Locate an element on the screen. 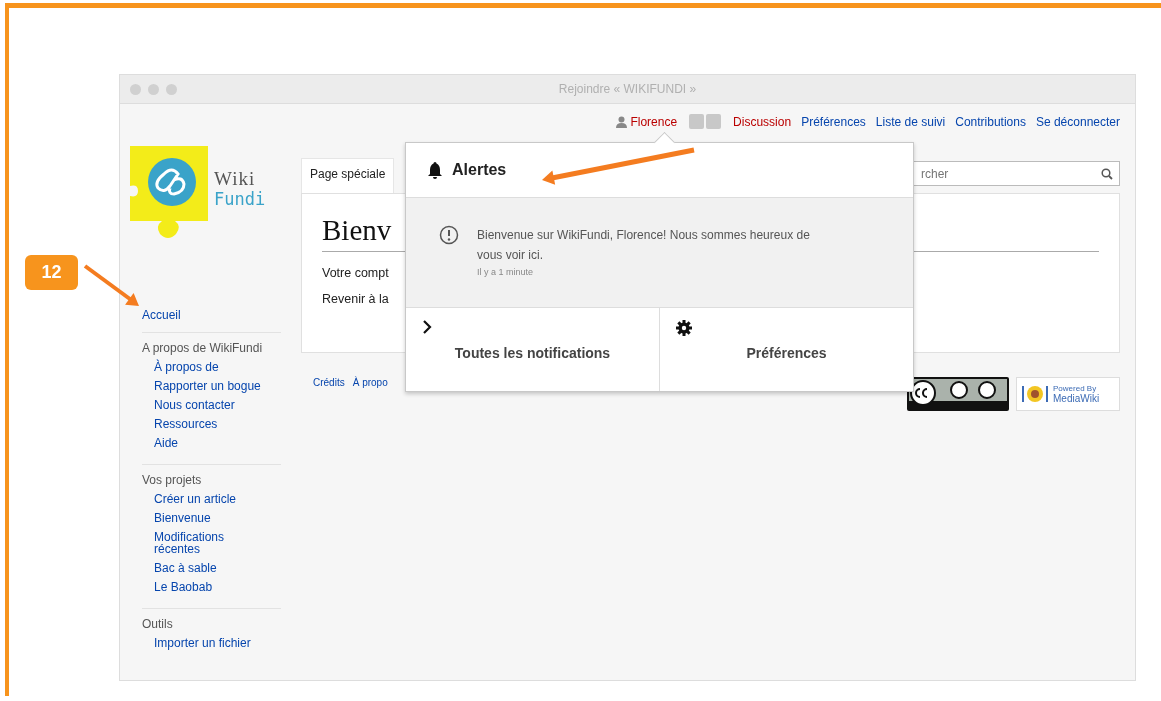 The height and width of the screenshot is (701, 1161). sidebar-link: À propos de is located at coordinates (209, 367).